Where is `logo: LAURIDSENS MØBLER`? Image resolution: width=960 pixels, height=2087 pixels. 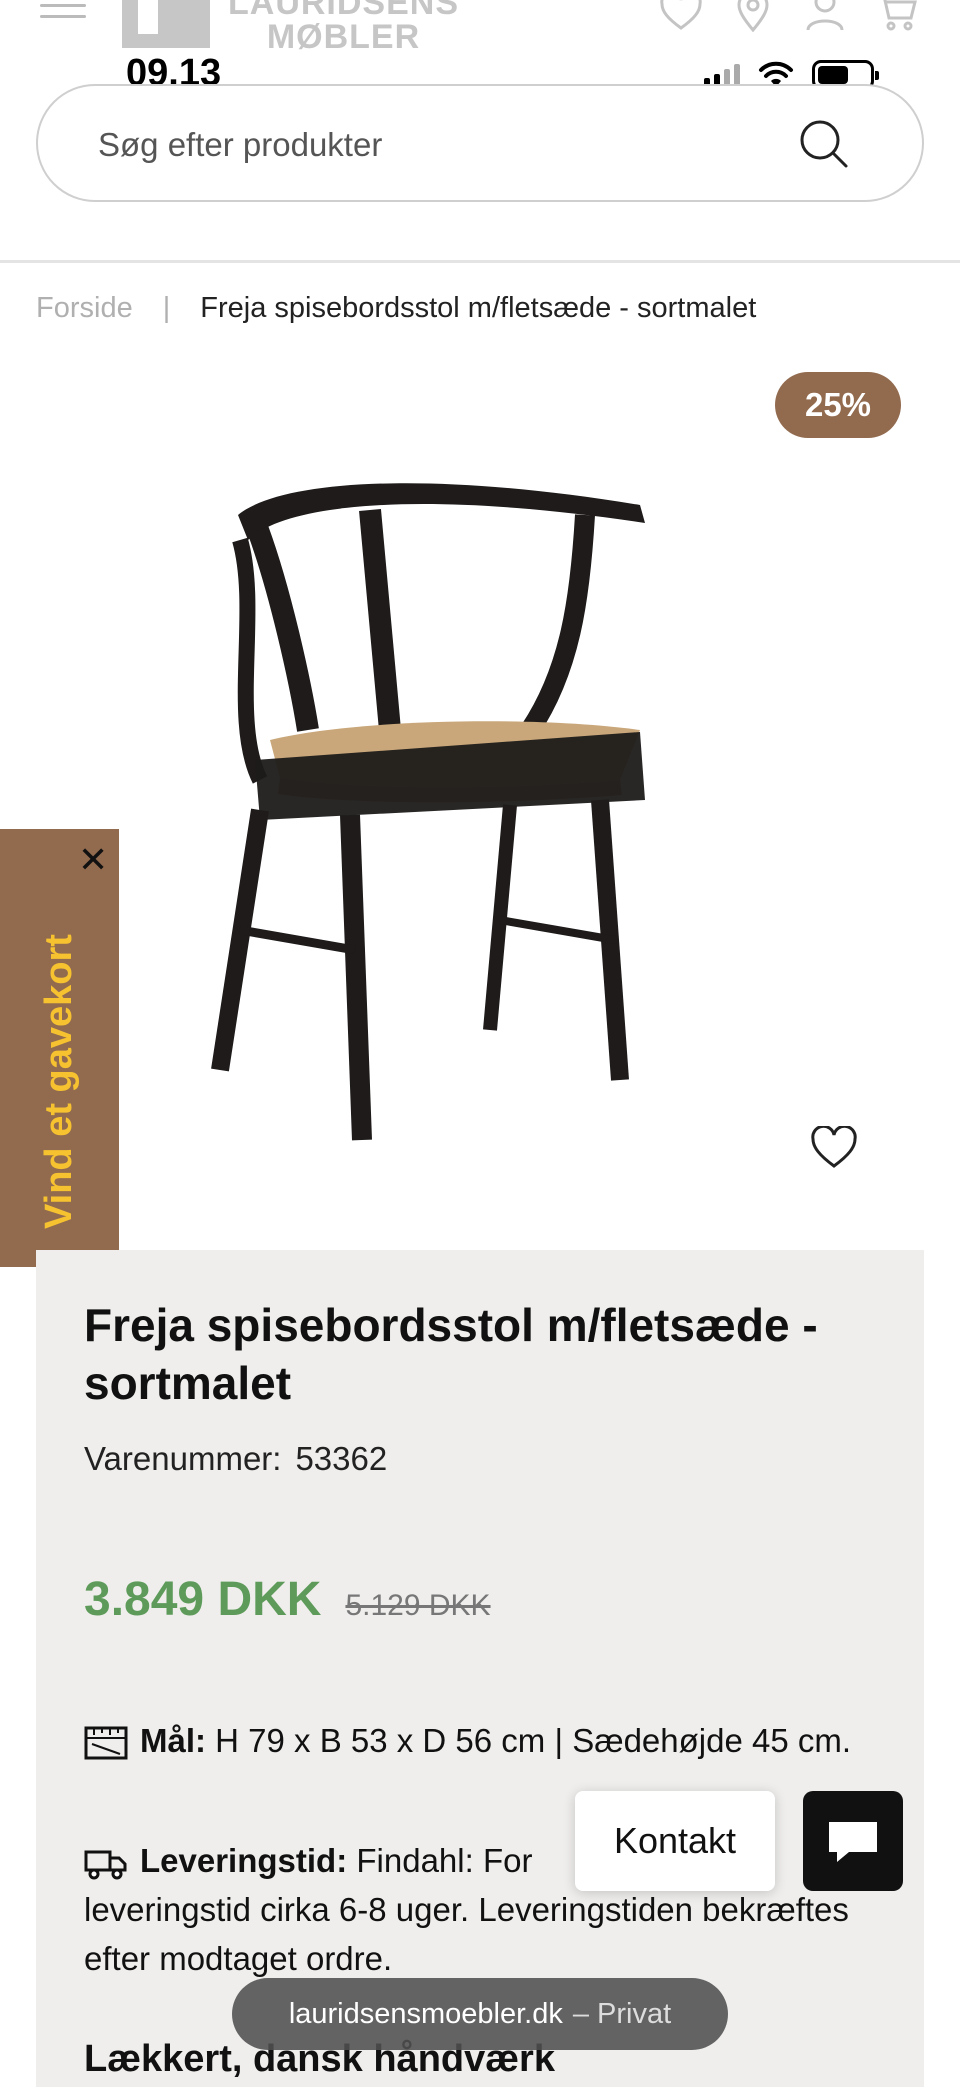
logo: LAURIDSENS MØBLER is located at coordinates (290, 28).